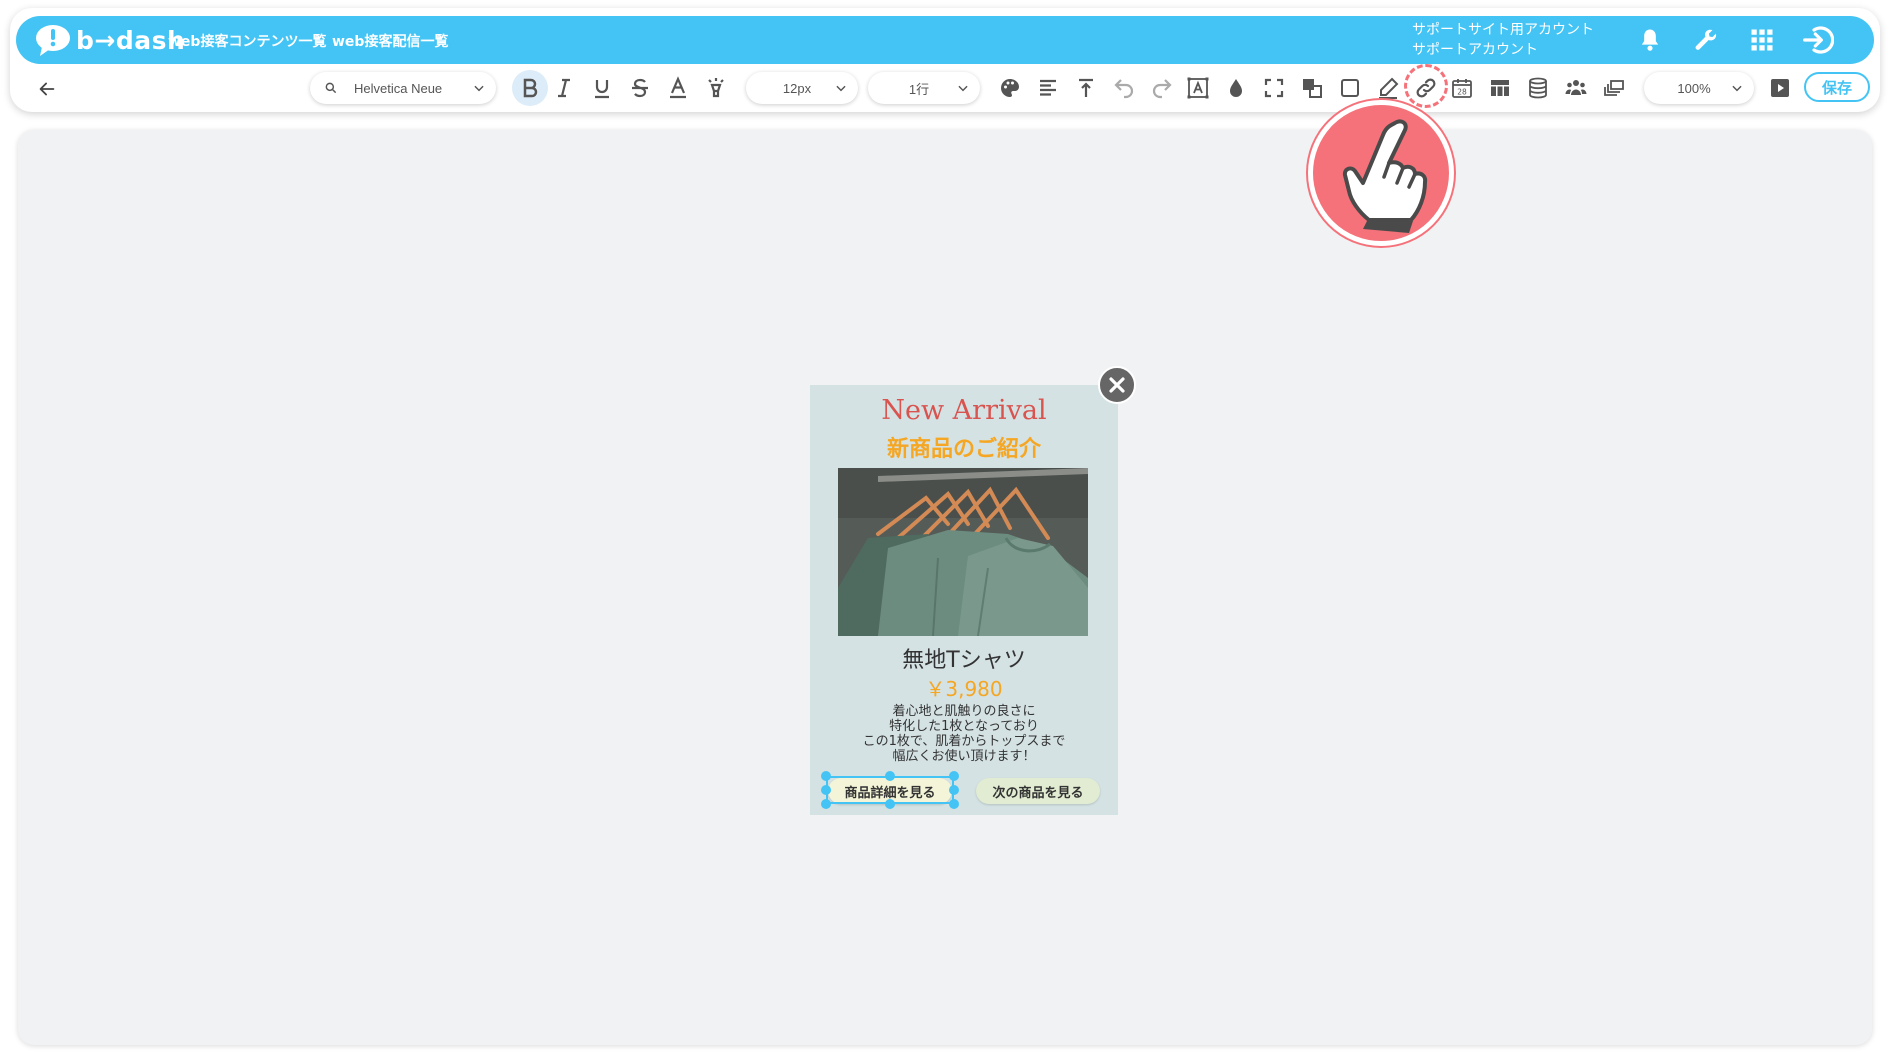  I want to click on italic-button, so click(564, 88).